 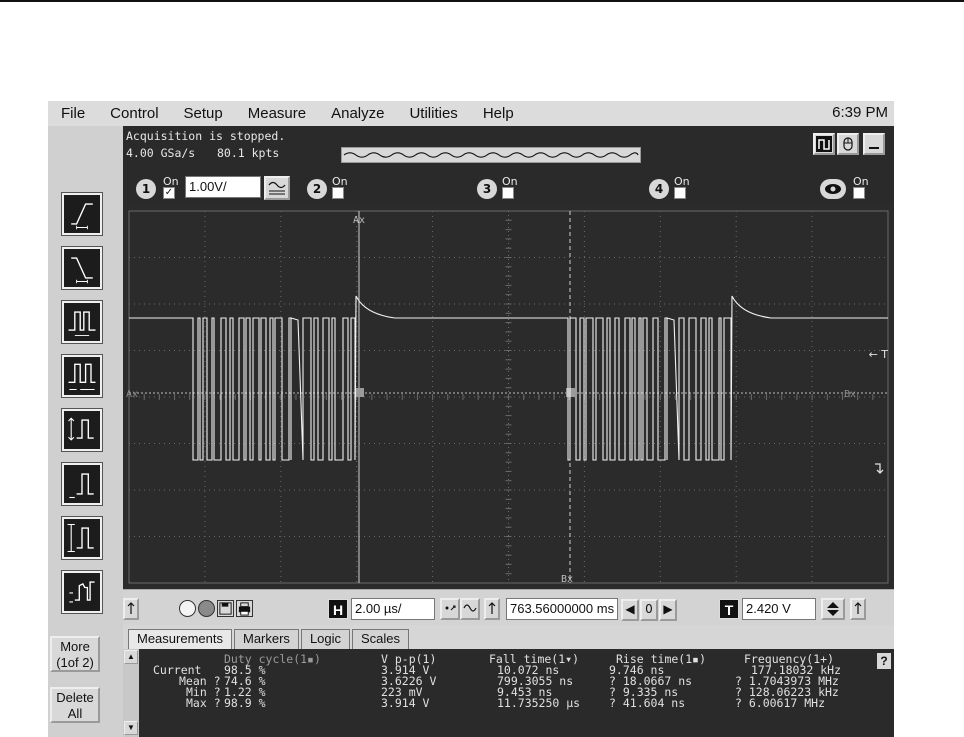 I want to click on top-level-icon, so click(x=81, y=486).